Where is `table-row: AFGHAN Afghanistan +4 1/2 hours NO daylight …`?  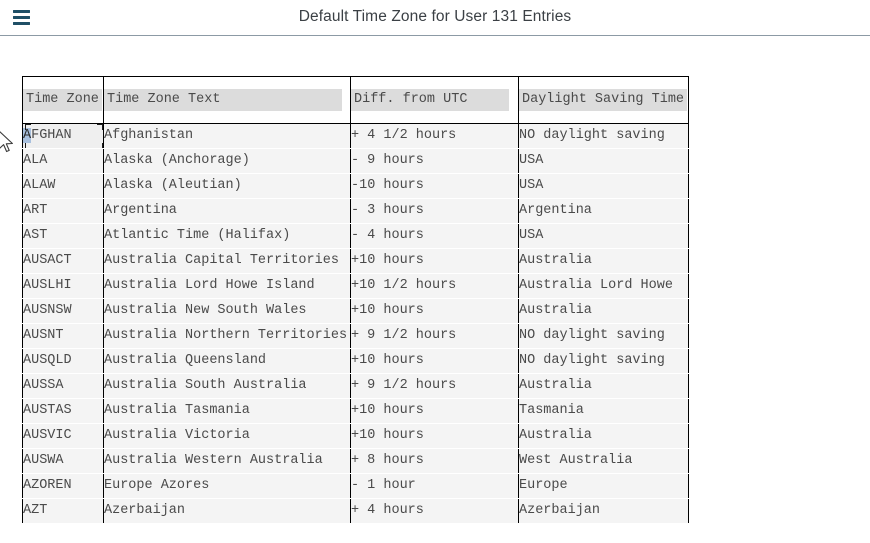 table-row: AFGHAN Afghanistan +4 1/2 hours NO daylight … is located at coordinates (355, 136).